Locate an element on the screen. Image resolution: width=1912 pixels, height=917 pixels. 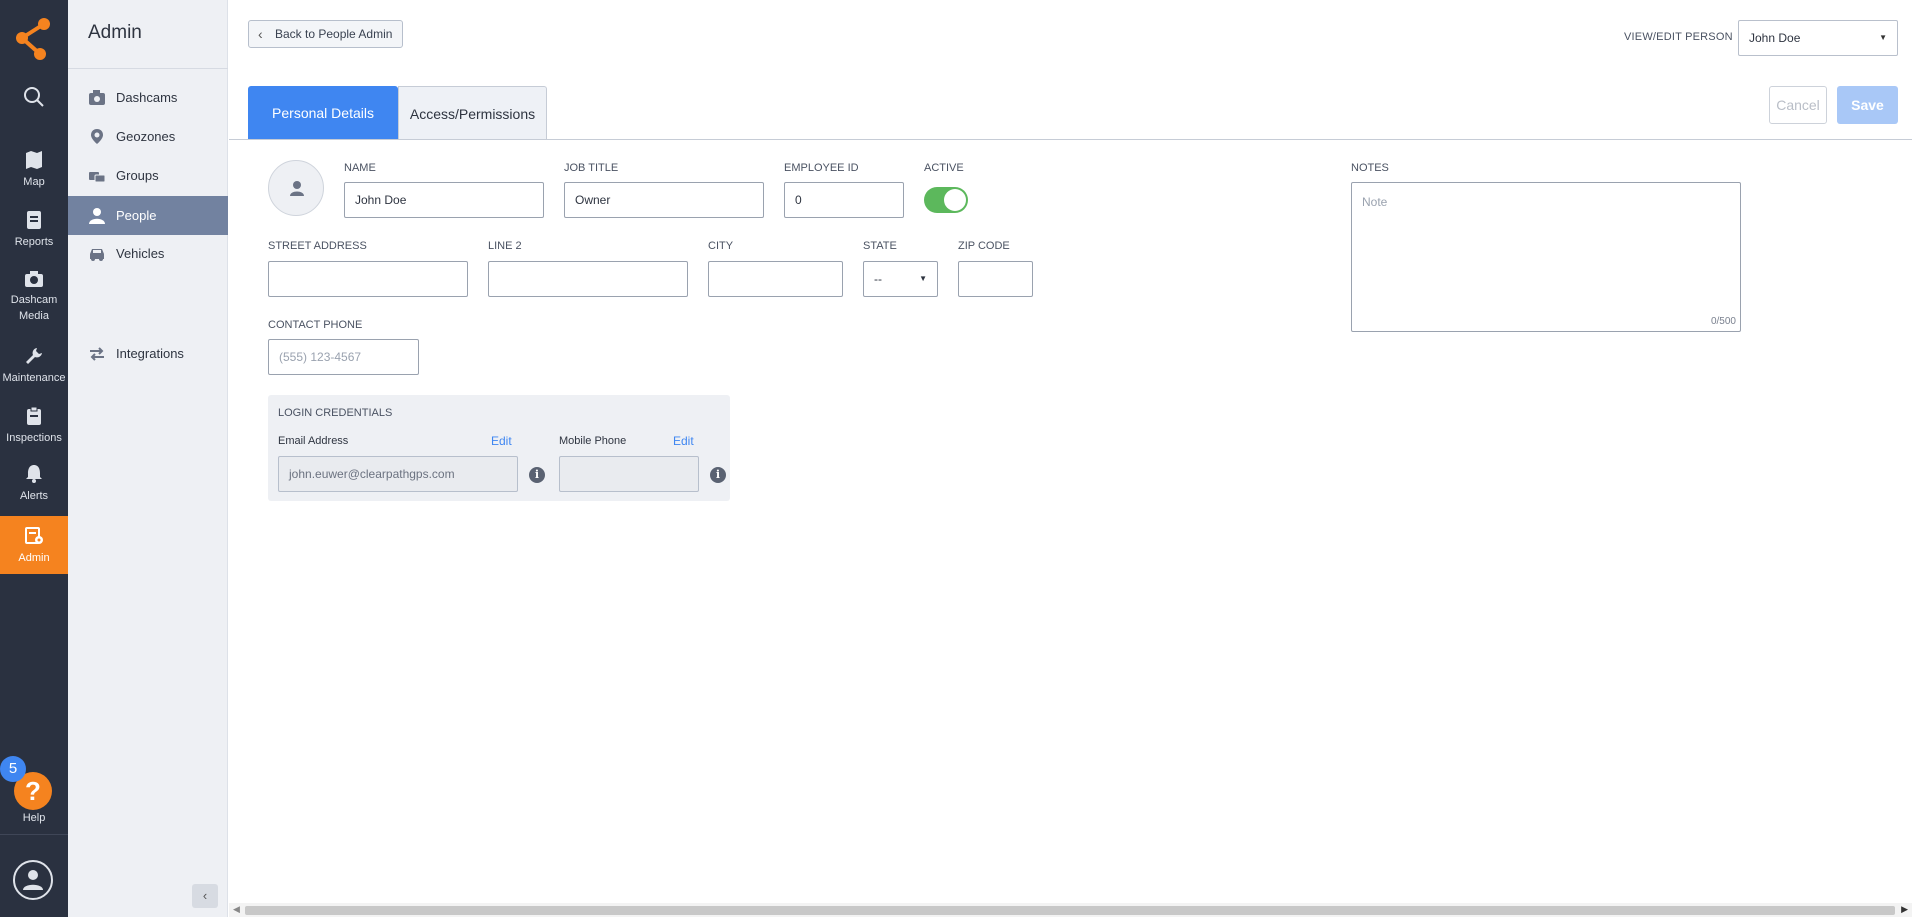
mobile-phone-label: Mobile Phone is located at coordinates (593, 441).